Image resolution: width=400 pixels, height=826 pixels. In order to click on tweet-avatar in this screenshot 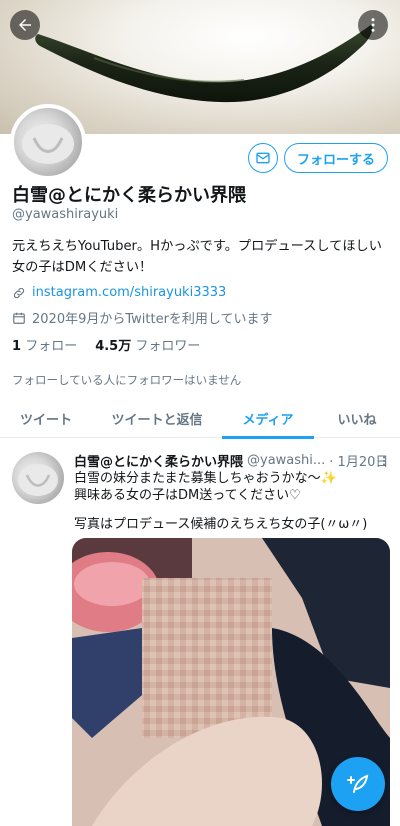, I will do `click(38, 478)`.